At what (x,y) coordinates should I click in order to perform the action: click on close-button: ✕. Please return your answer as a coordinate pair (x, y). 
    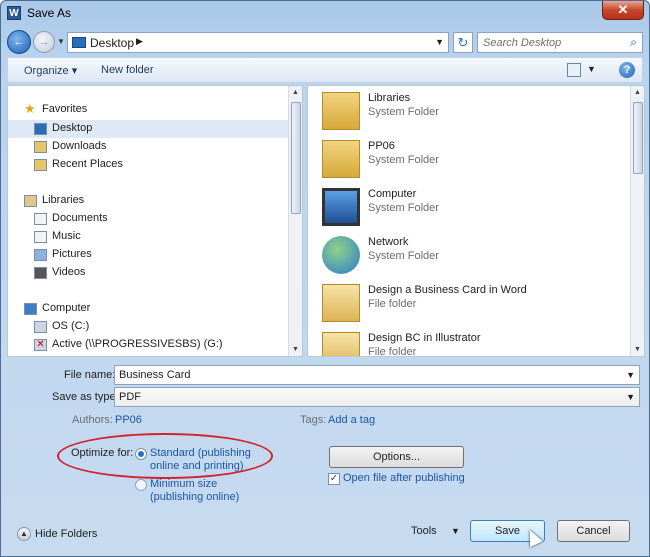
    Looking at the image, I should click on (623, 10).